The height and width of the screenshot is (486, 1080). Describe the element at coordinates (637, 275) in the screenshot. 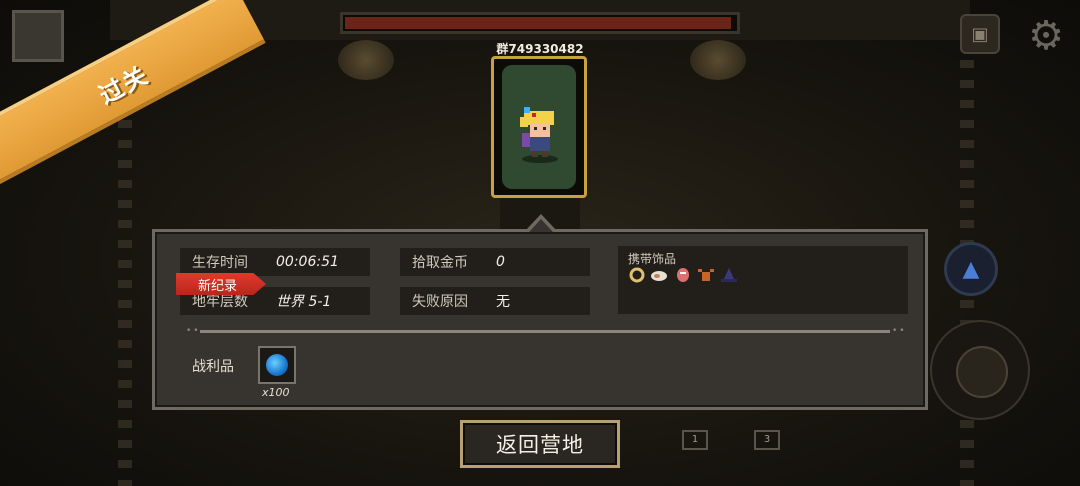

I see `ring-icon` at that location.